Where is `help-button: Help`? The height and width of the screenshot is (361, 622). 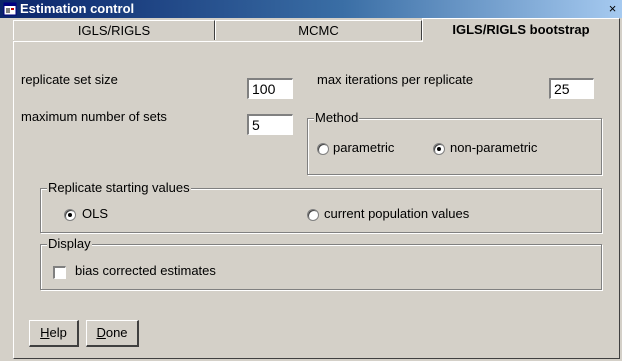 help-button: Help is located at coordinates (54, 333).